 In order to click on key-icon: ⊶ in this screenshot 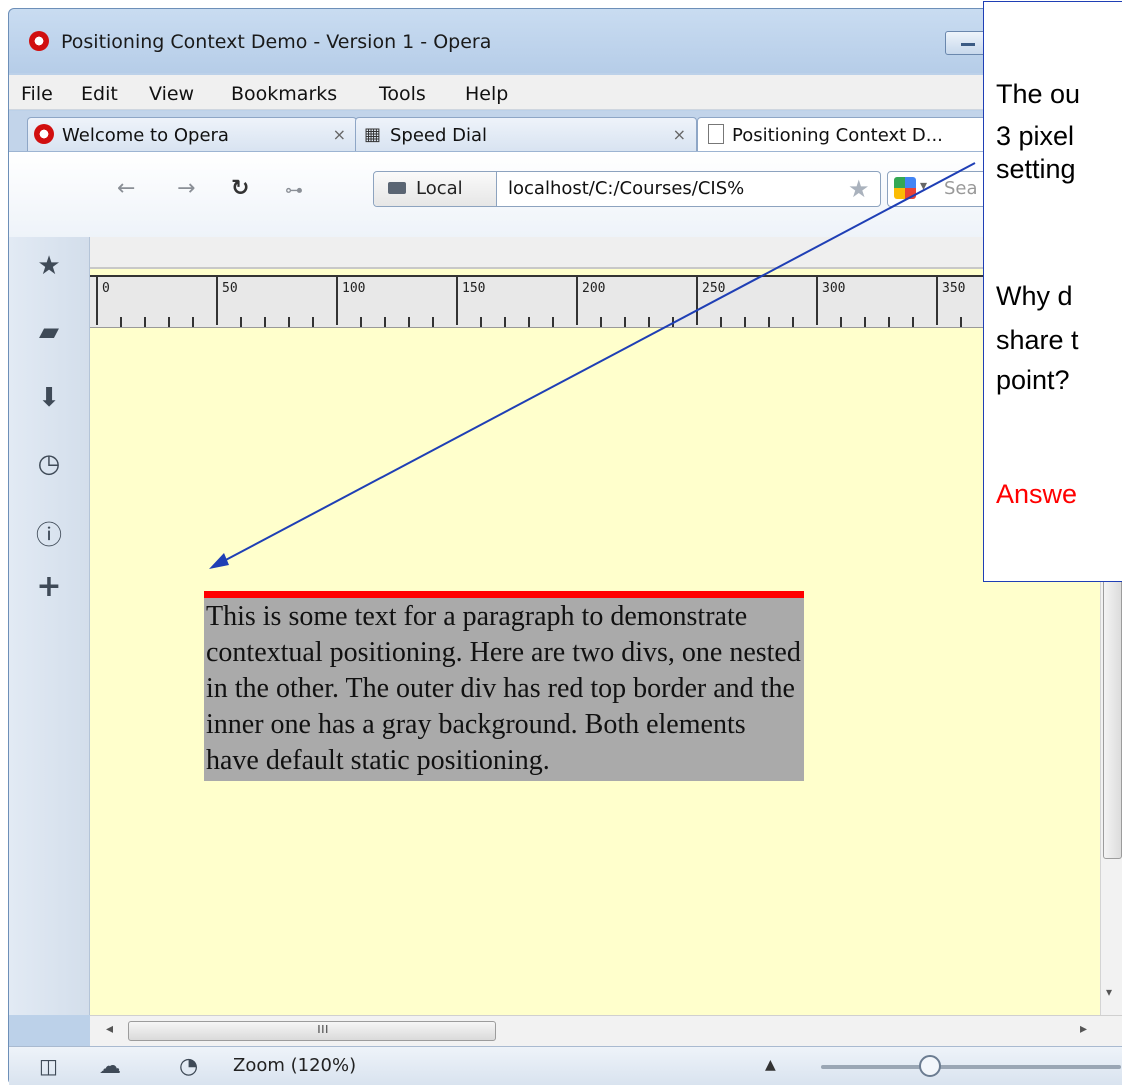, I will do `click(294, 190)`.